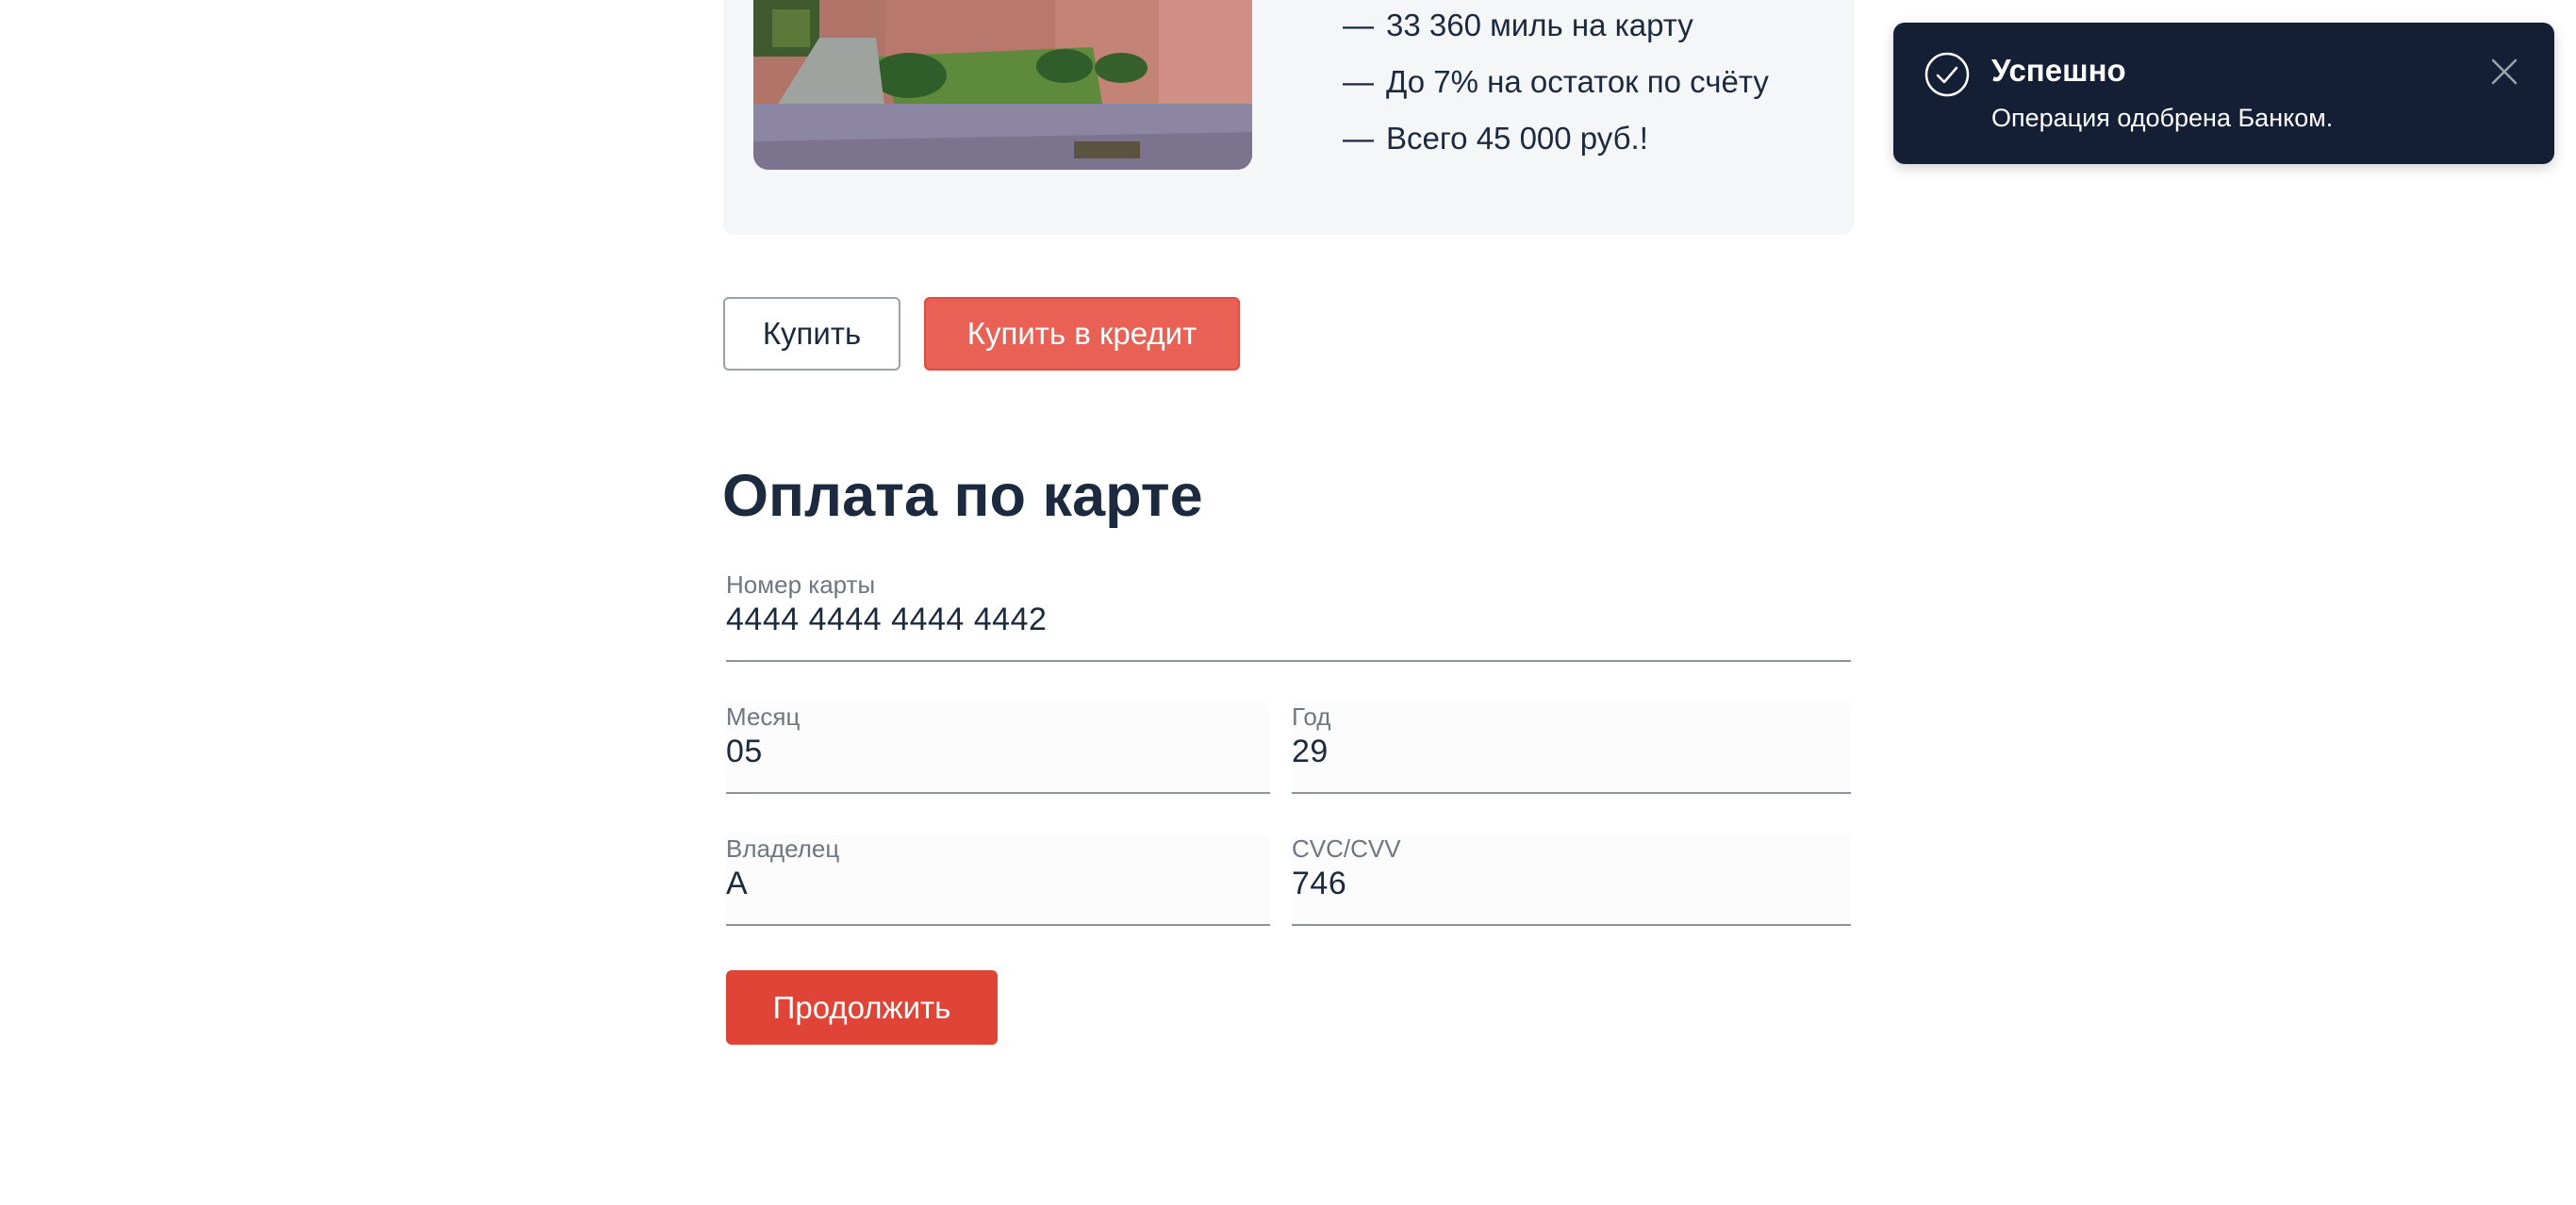 The height and width of the screenshot is (1205, 2576). What do you see at coordinates (783, 848) in the screenshot?
I see `owner-label: Владелец` at bounding box center [783, 848].